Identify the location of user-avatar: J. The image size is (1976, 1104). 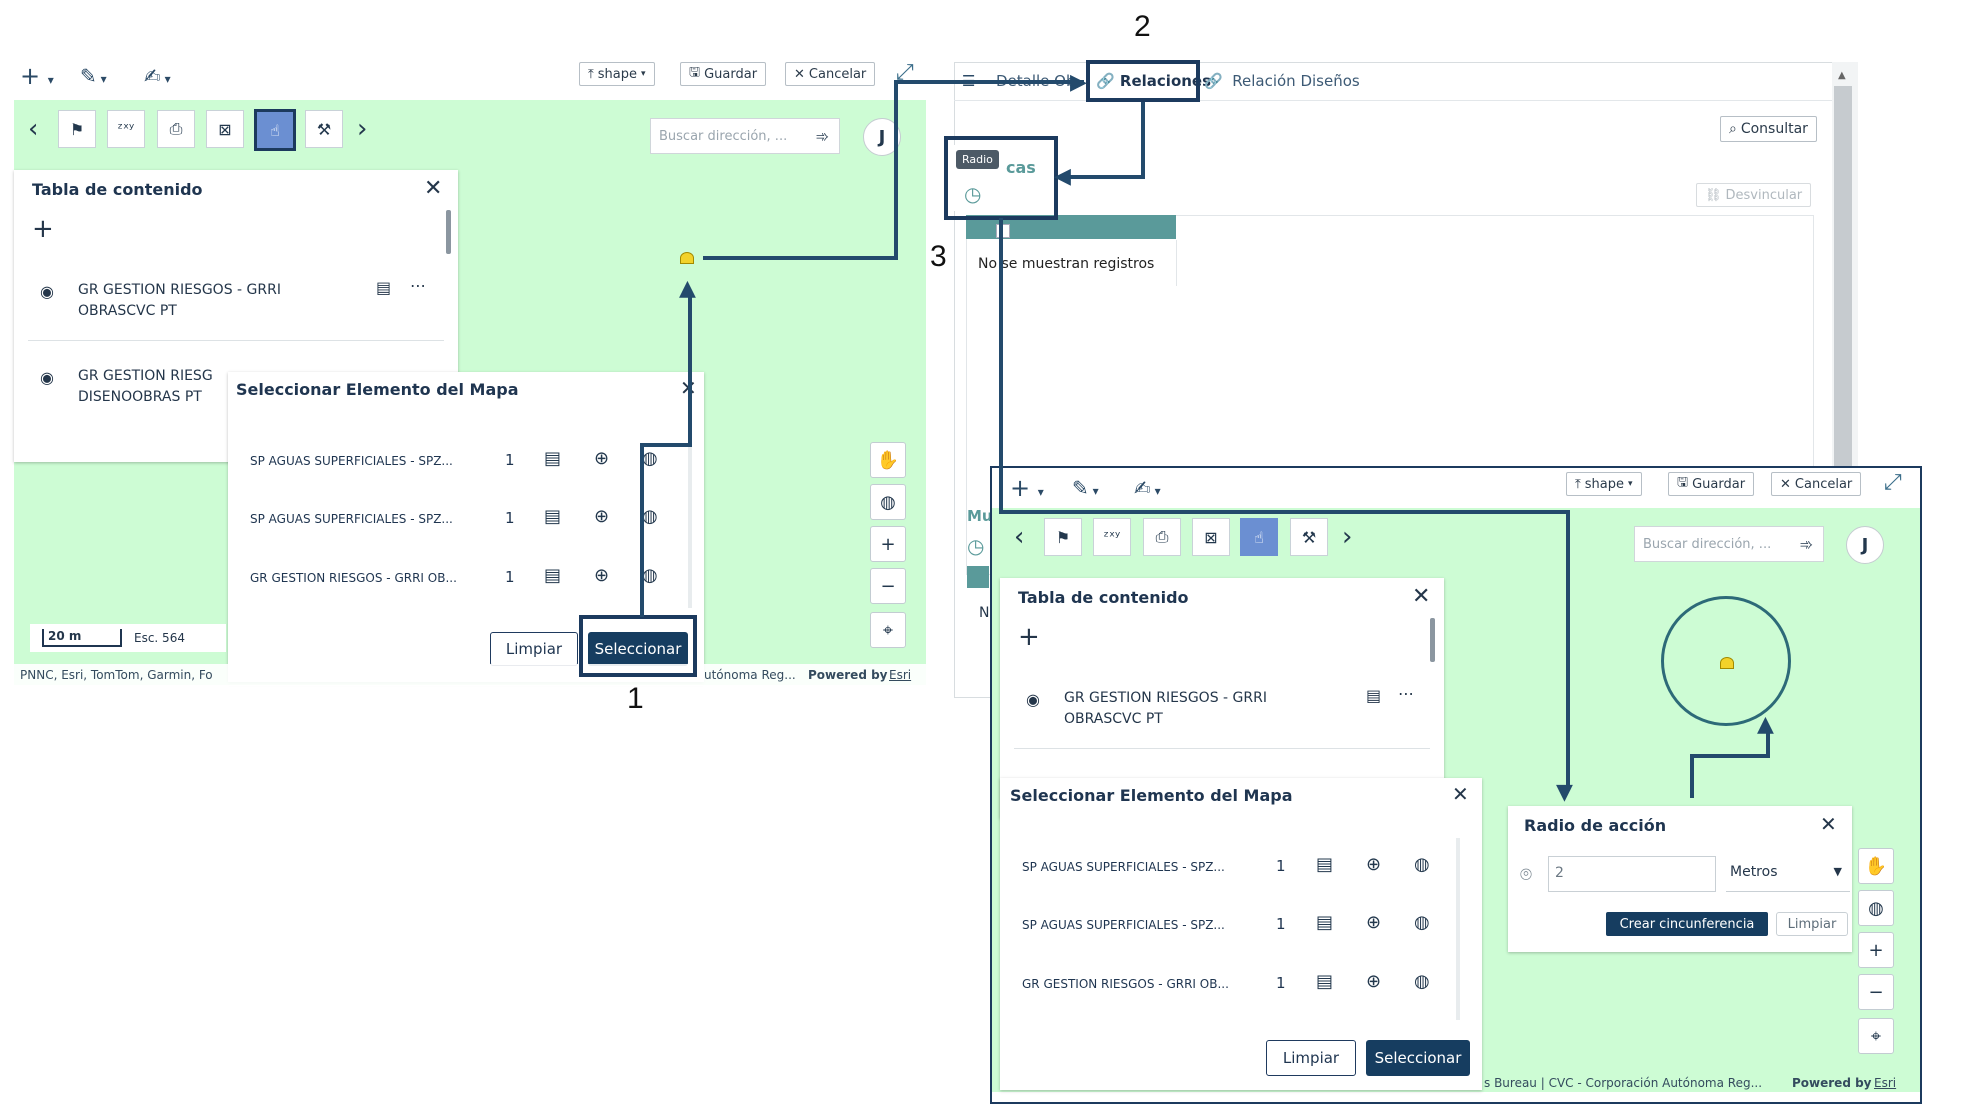
(1865, 545).